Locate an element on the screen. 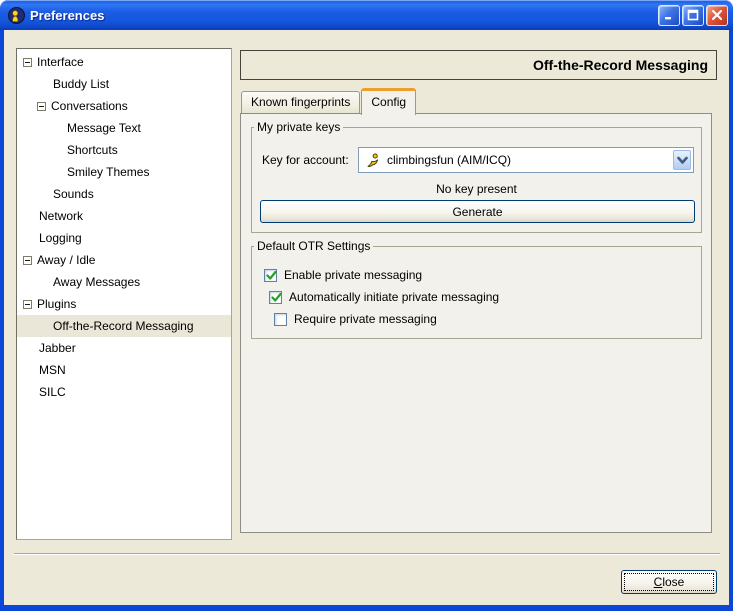 Image resolution: width=733 pixels, height=611 pixels. aim-running-man-icon is located at coordinates (373, 160).